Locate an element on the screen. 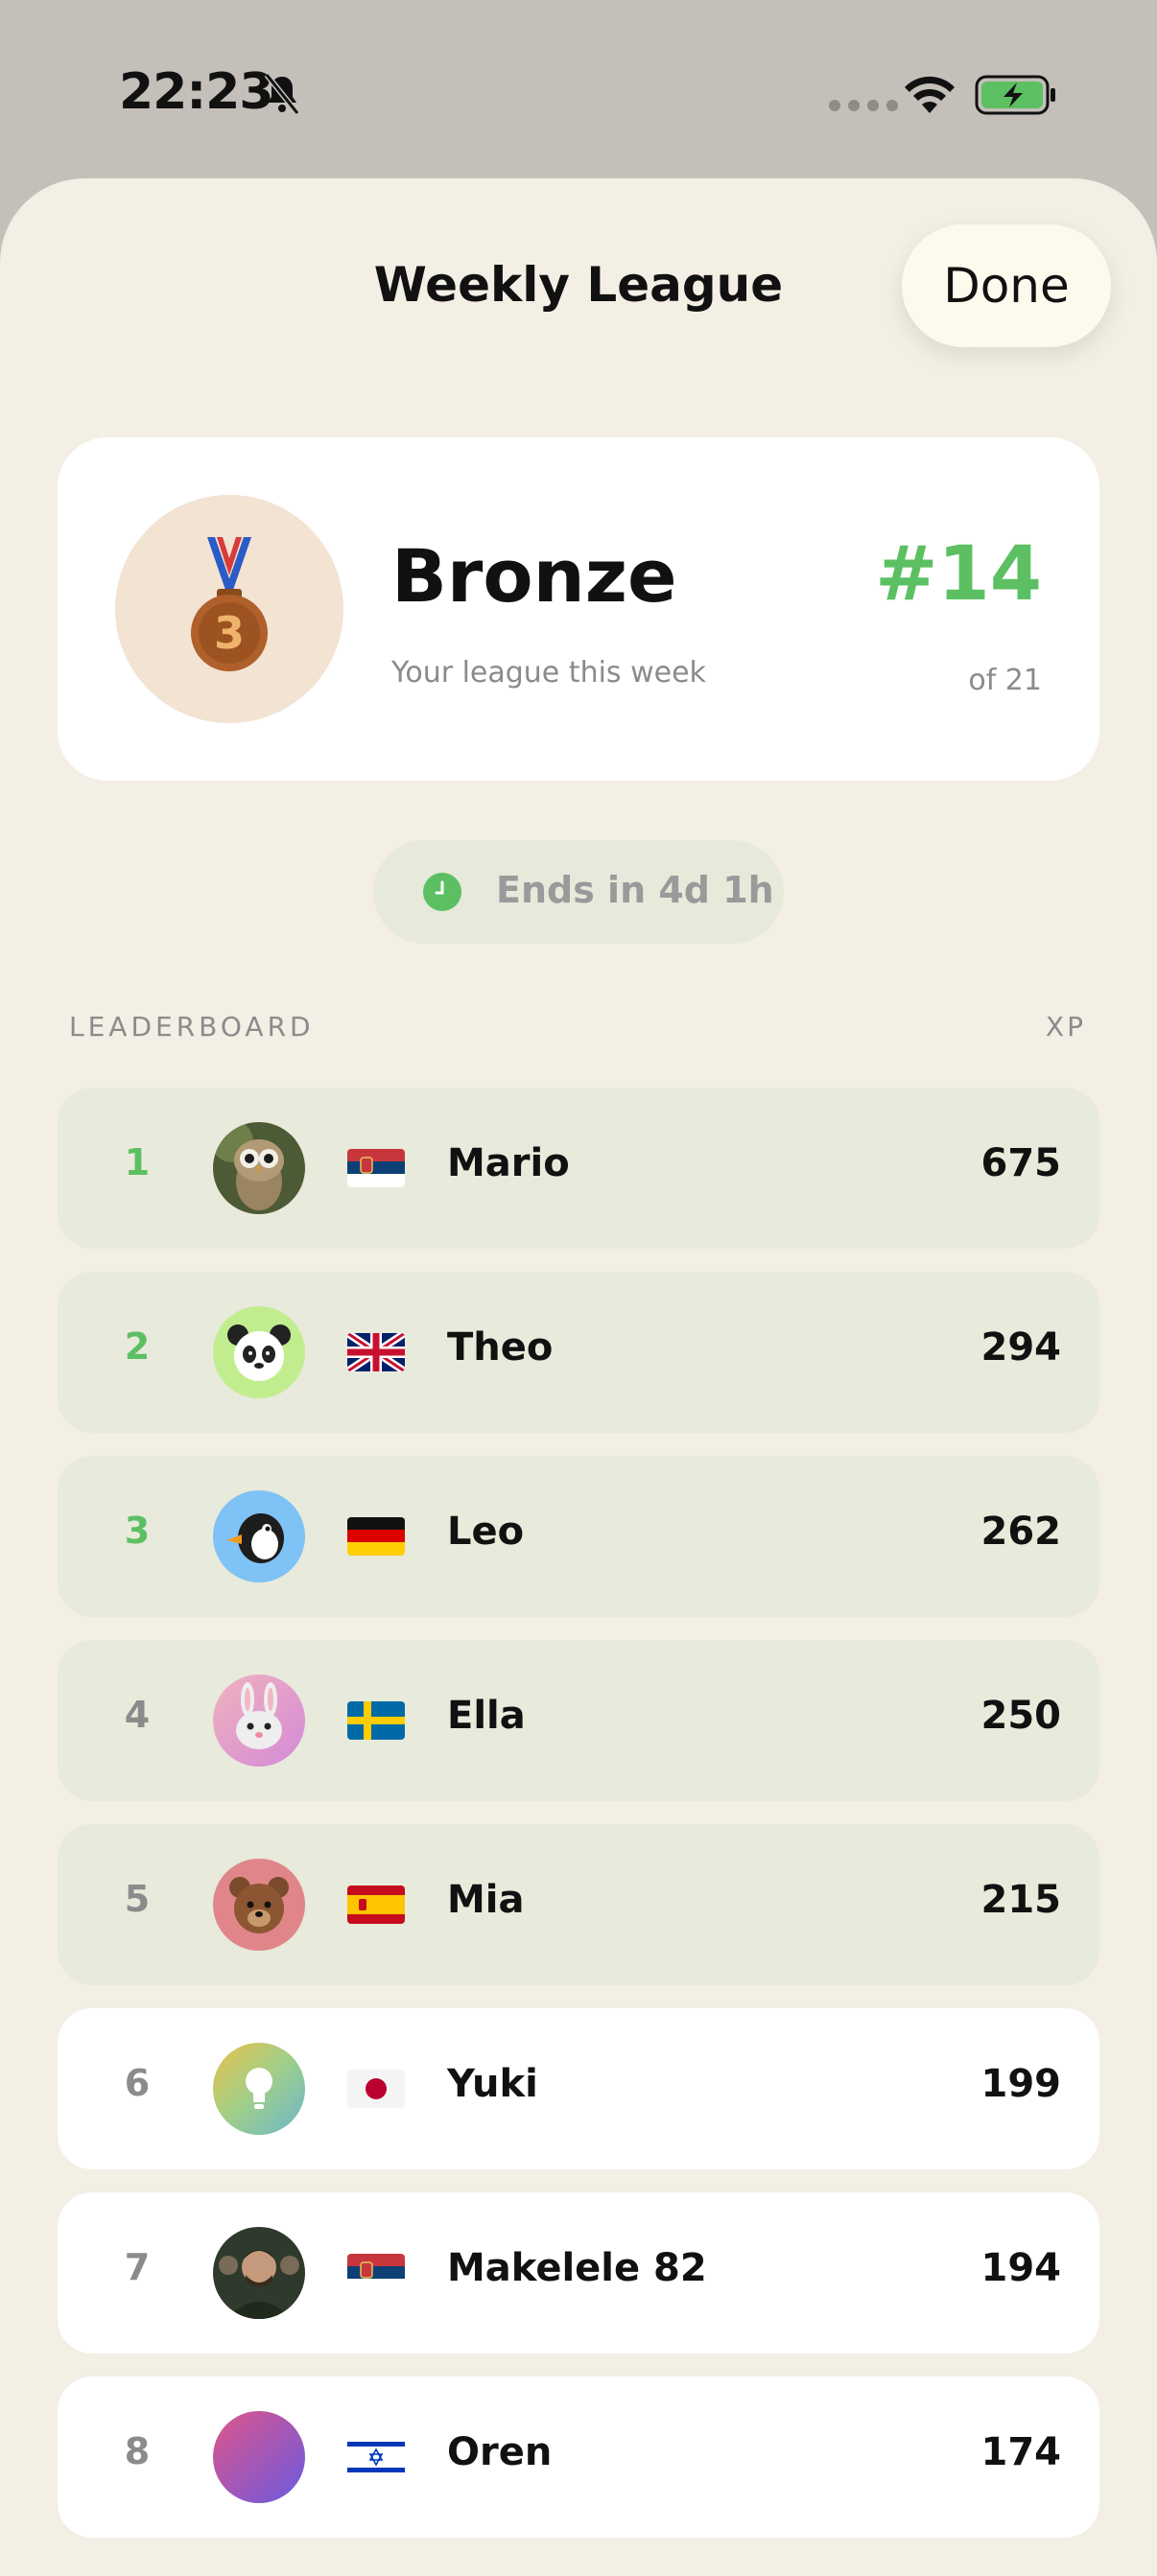  spain-flag-icon is located at coordinates (376, 1904).